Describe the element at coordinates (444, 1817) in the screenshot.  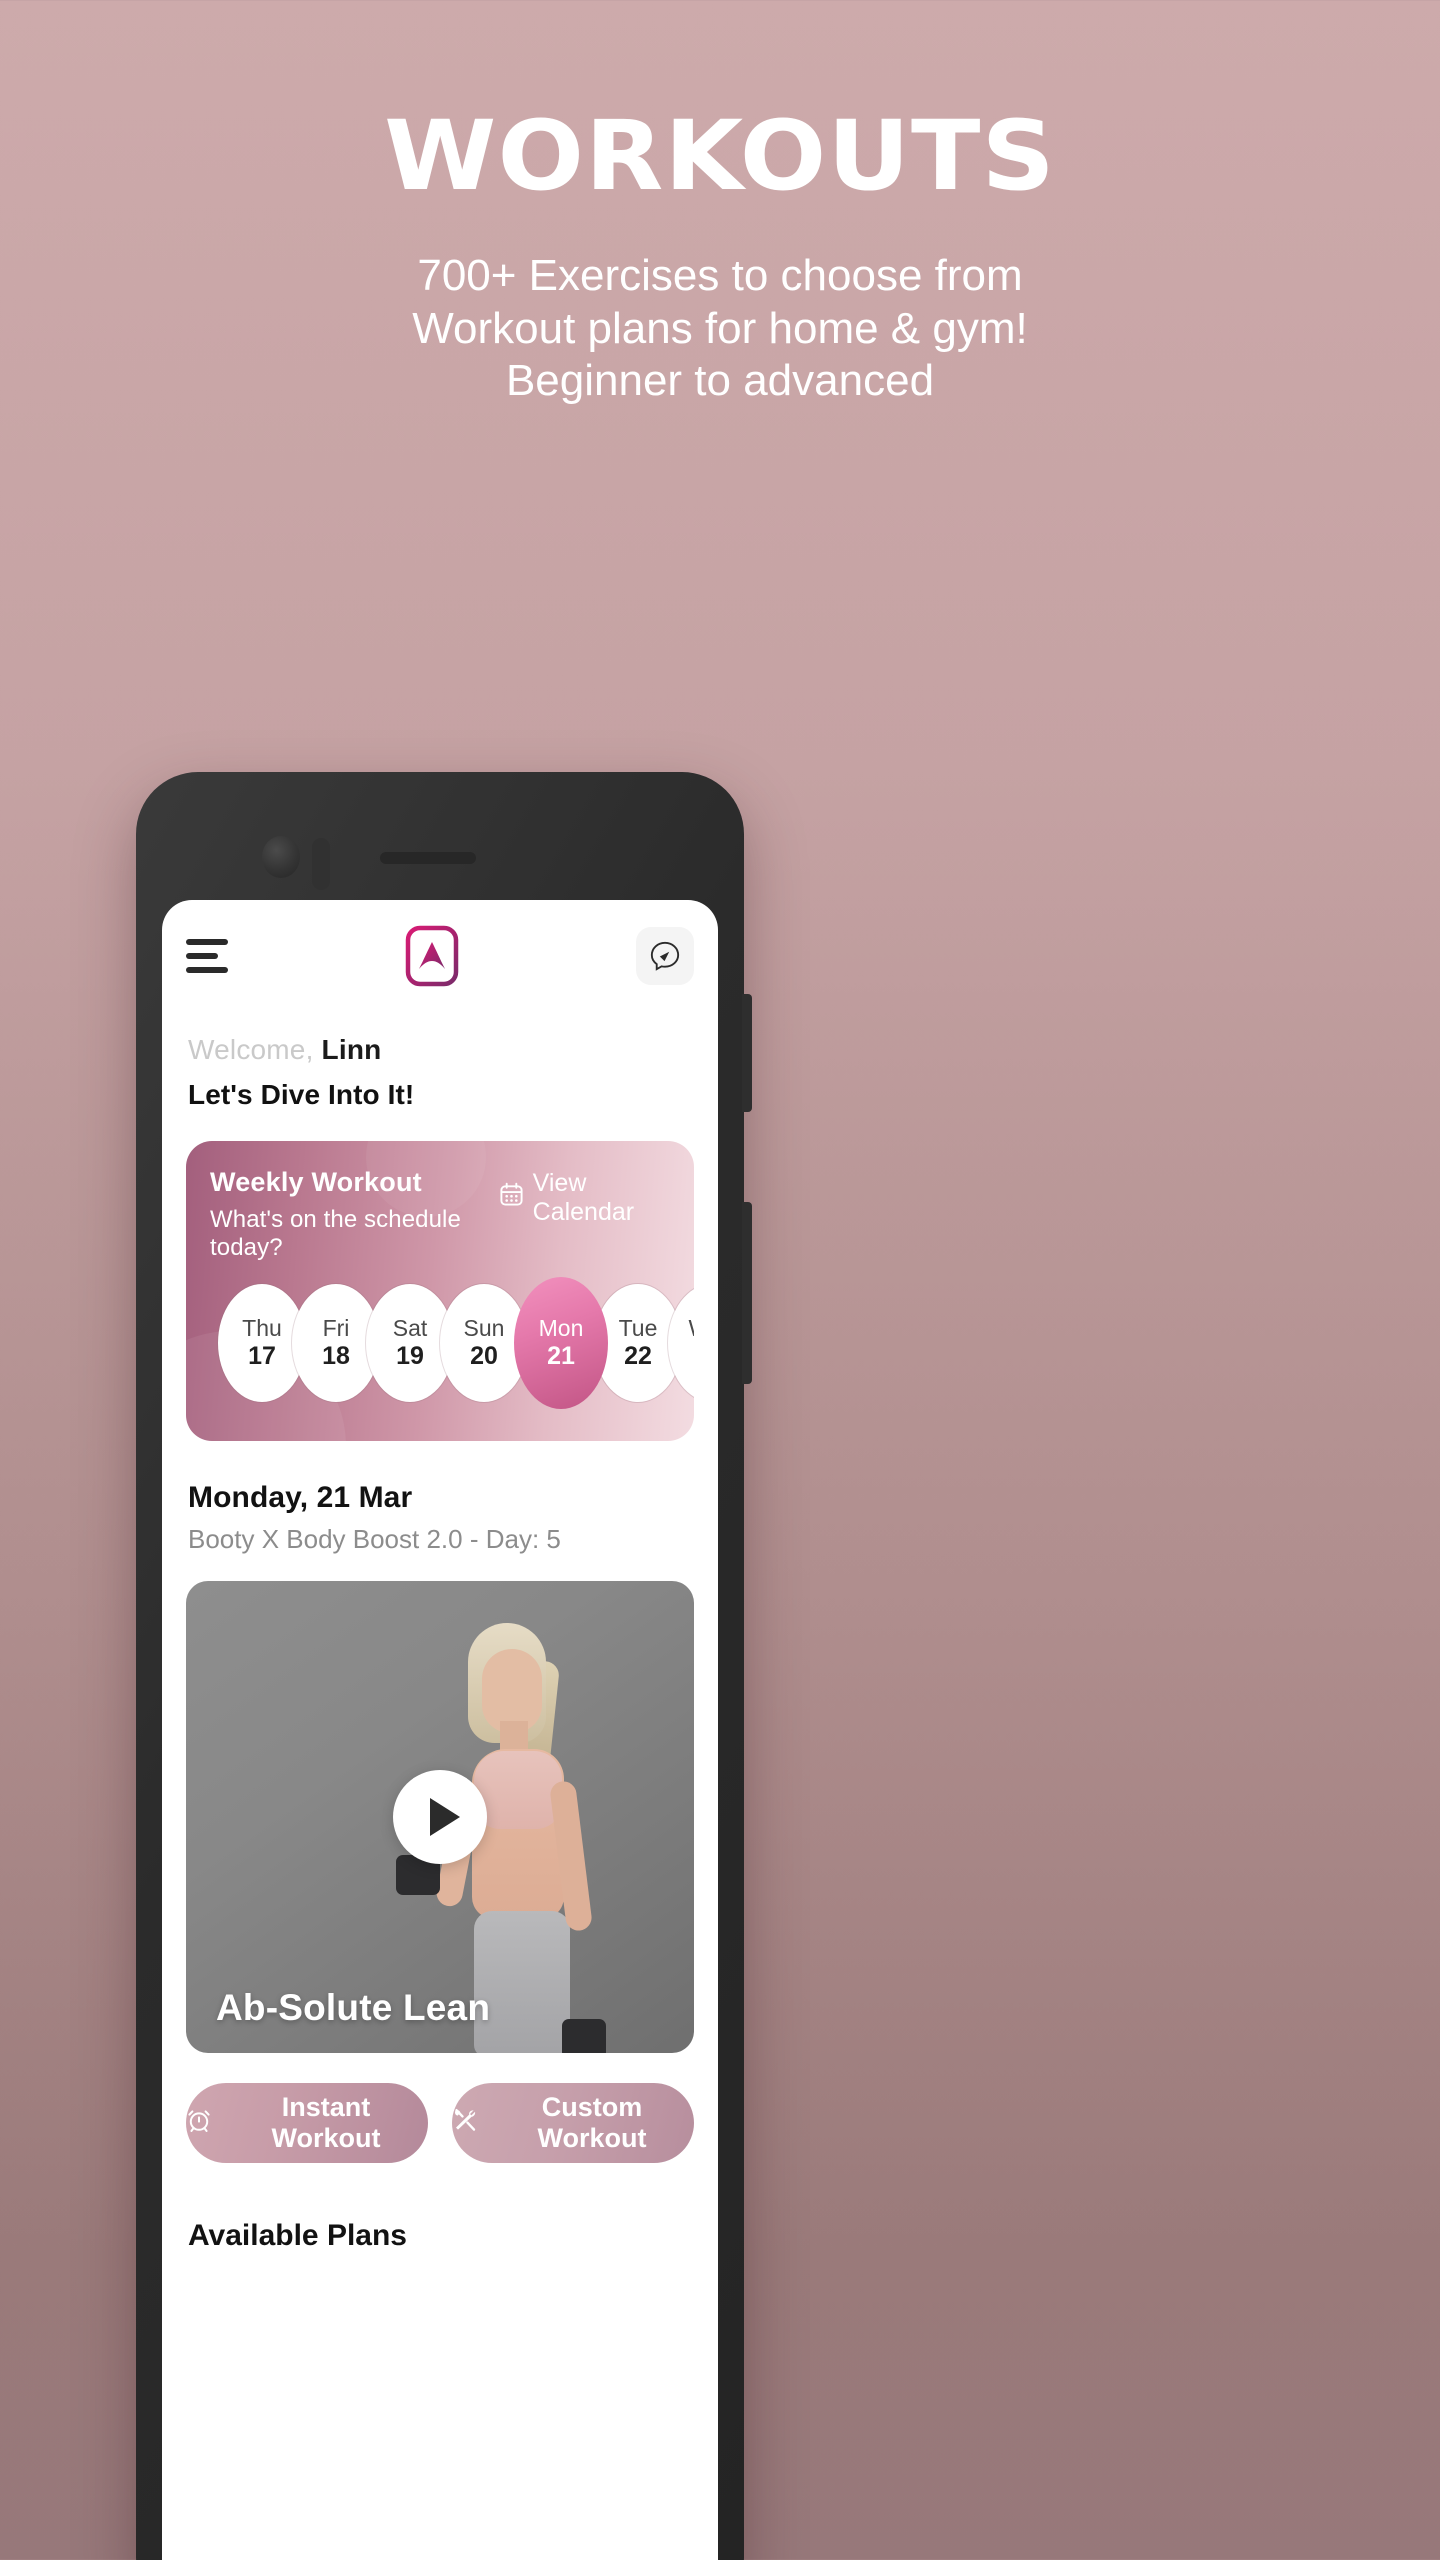
I see `play-triangle` at that location.